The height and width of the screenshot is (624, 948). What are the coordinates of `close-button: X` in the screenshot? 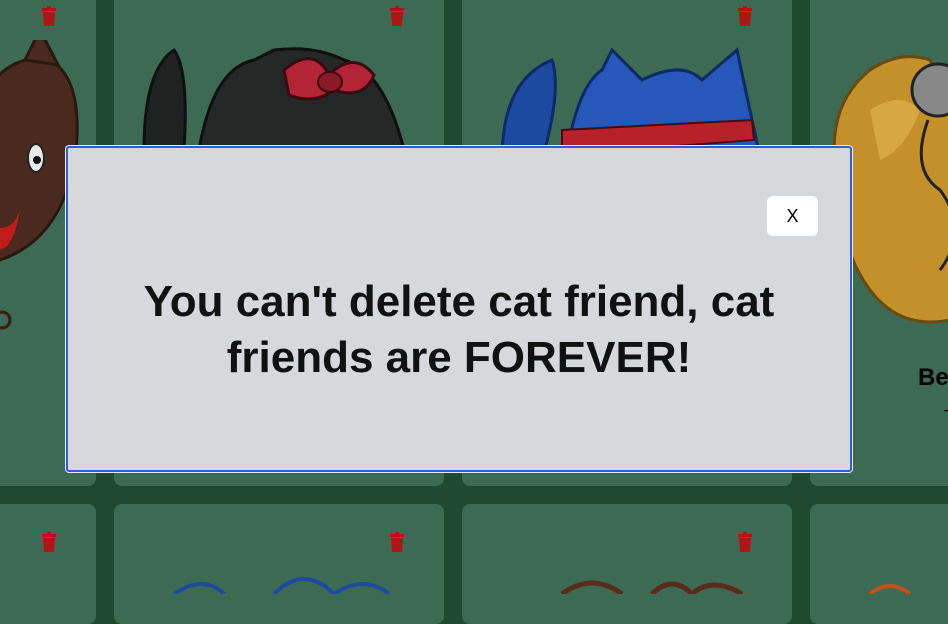 It's located at (792, 216).